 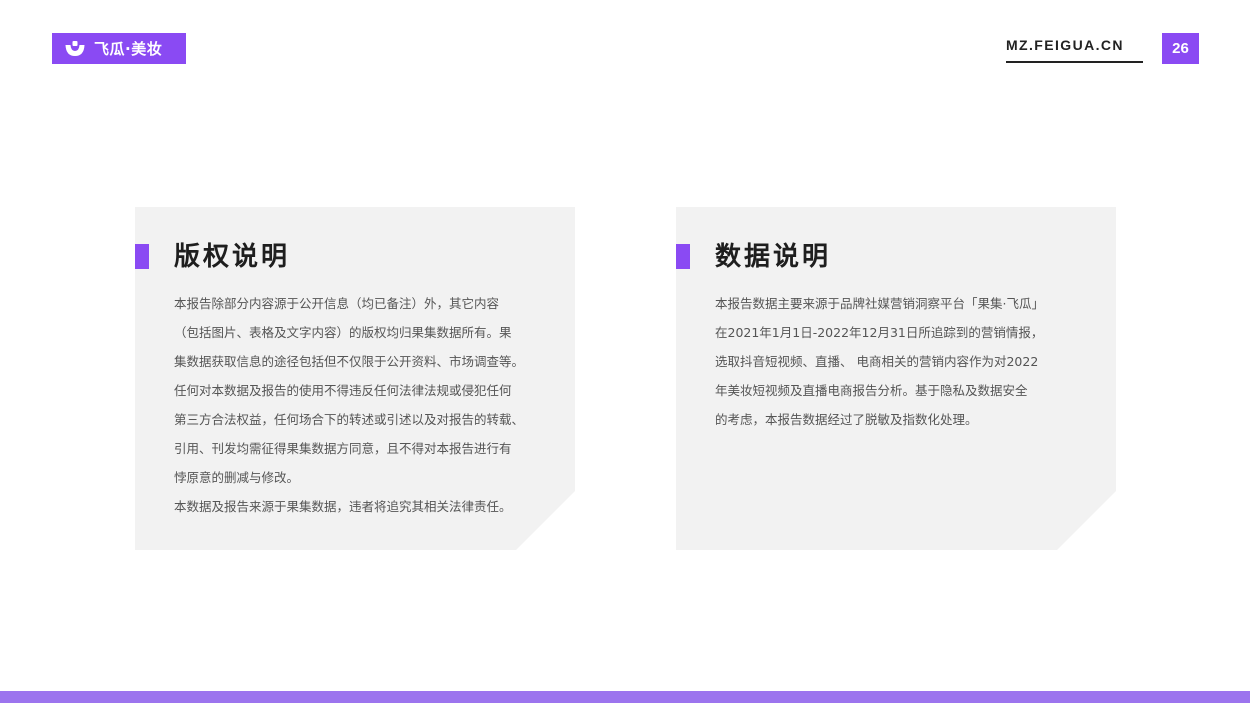 I want to click on site-url: MZ.FEIGUA.CN, so click(x=1065, y=45).